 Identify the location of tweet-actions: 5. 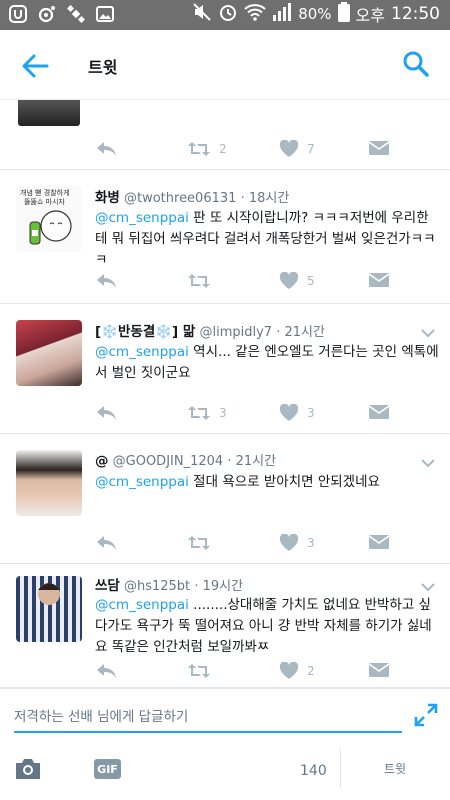
(245, 282).